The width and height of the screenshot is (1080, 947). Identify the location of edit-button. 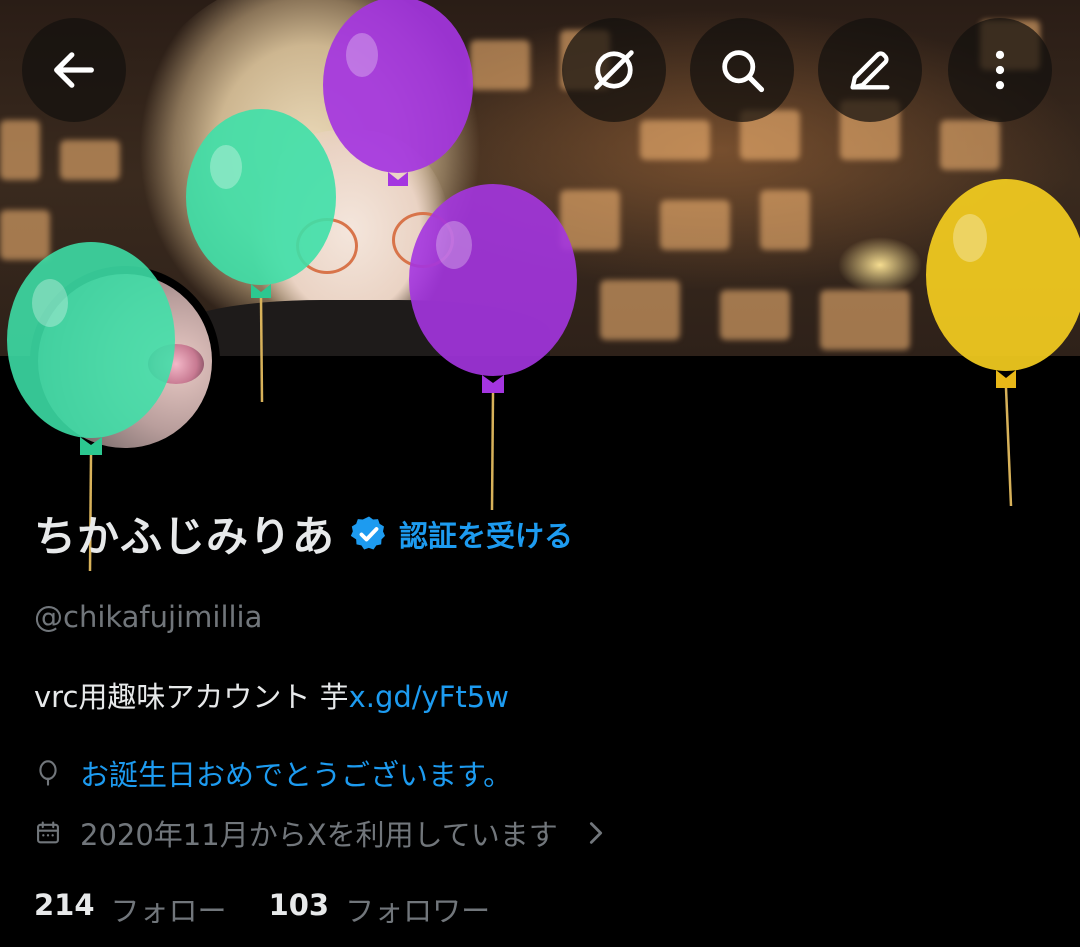
(870, 70).